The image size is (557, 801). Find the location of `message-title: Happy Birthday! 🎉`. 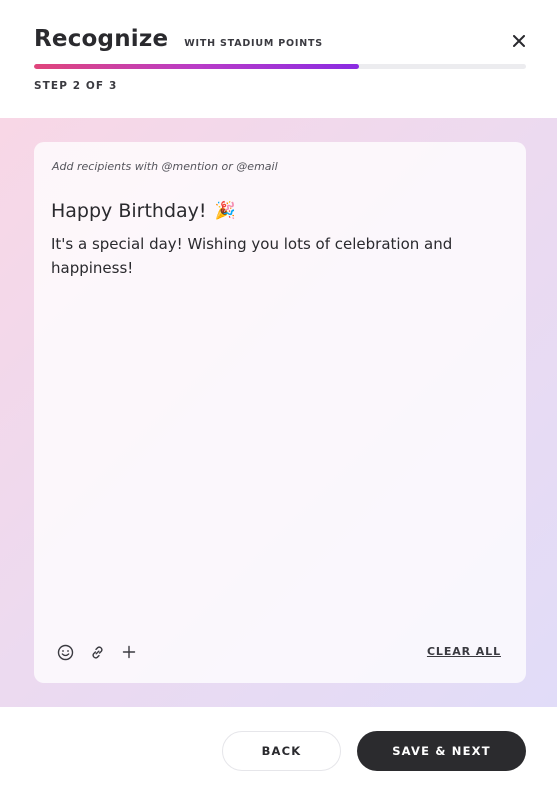

message-title: Happy Birthday! 🎉 is located at coordinates (143, 211).